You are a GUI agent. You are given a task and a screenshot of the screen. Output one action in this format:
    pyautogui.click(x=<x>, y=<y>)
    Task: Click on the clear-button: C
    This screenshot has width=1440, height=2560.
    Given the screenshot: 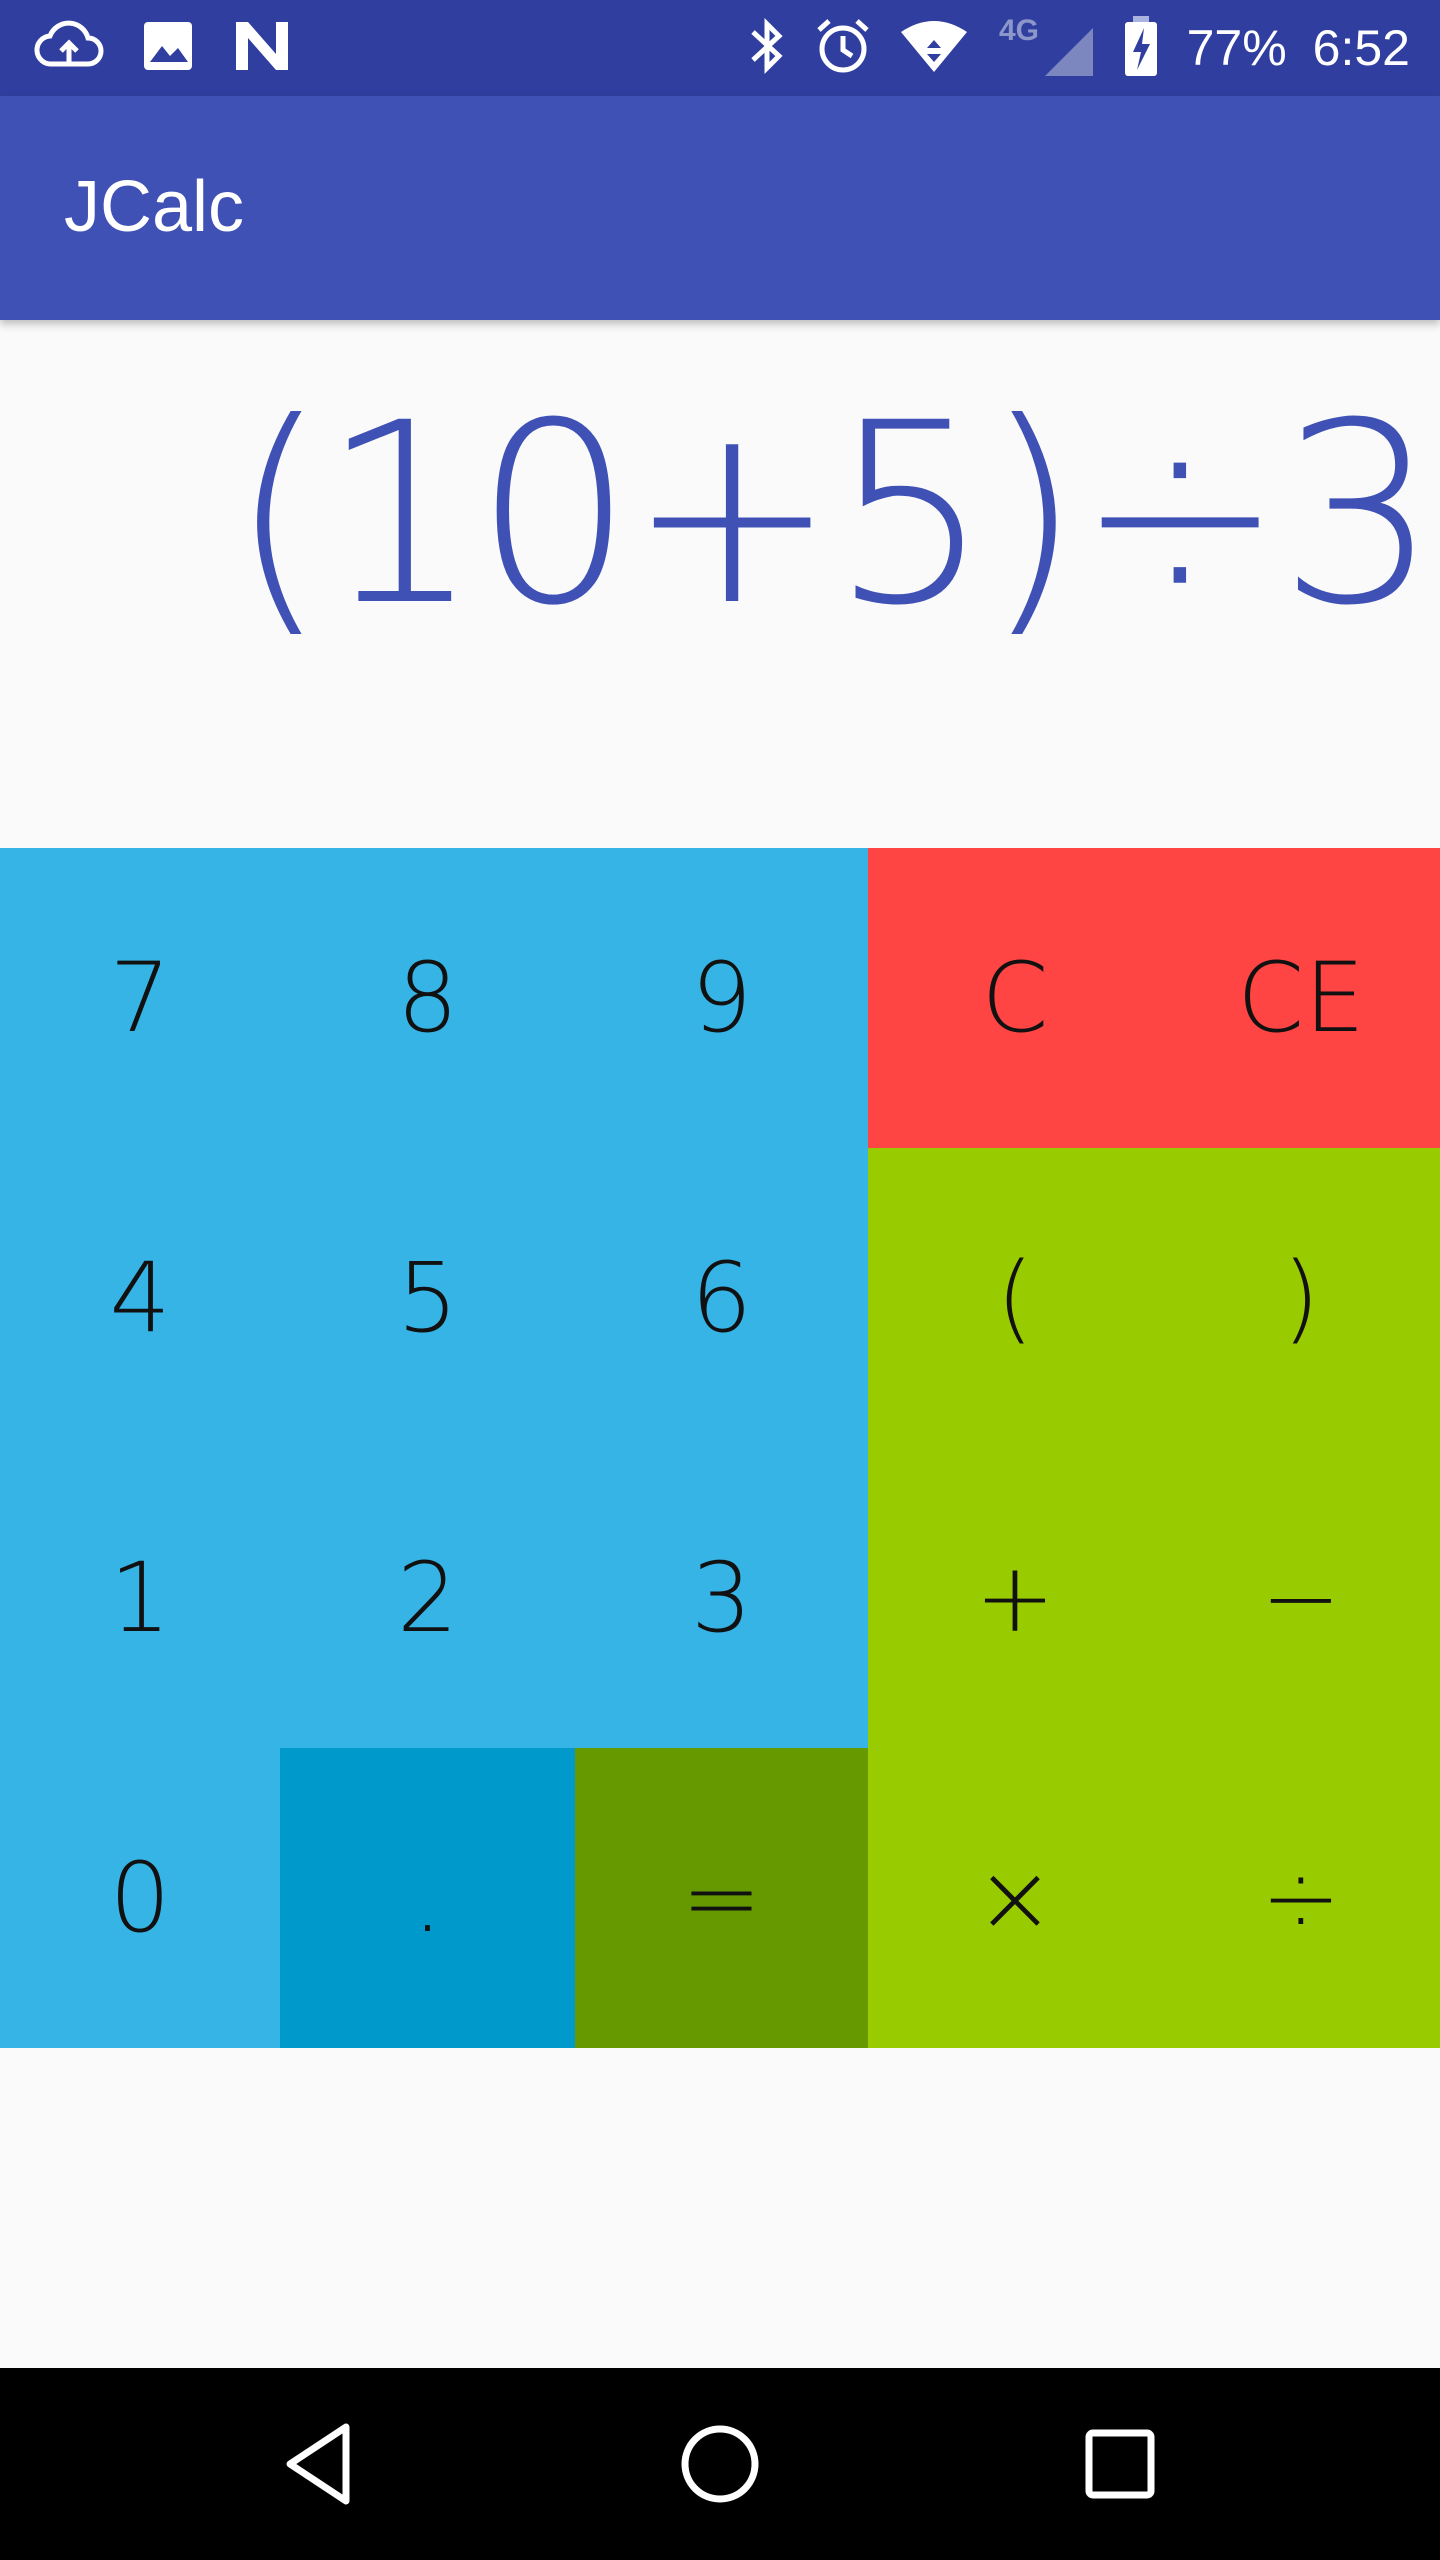 What is the action you would take?
    pyautogui.click(x=1015, y=998)
    